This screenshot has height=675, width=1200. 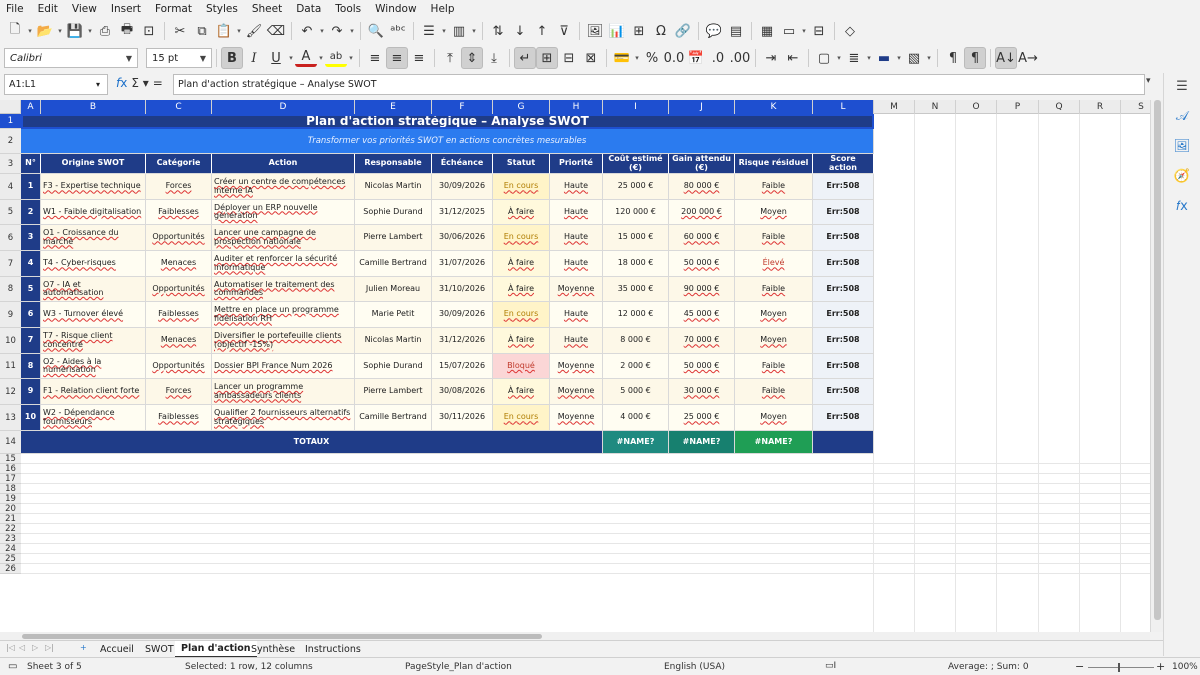 What do you see at coordinates (976, 107) in the screenshot?
I see `column-header-o: O` at bounding box center [976, 107].